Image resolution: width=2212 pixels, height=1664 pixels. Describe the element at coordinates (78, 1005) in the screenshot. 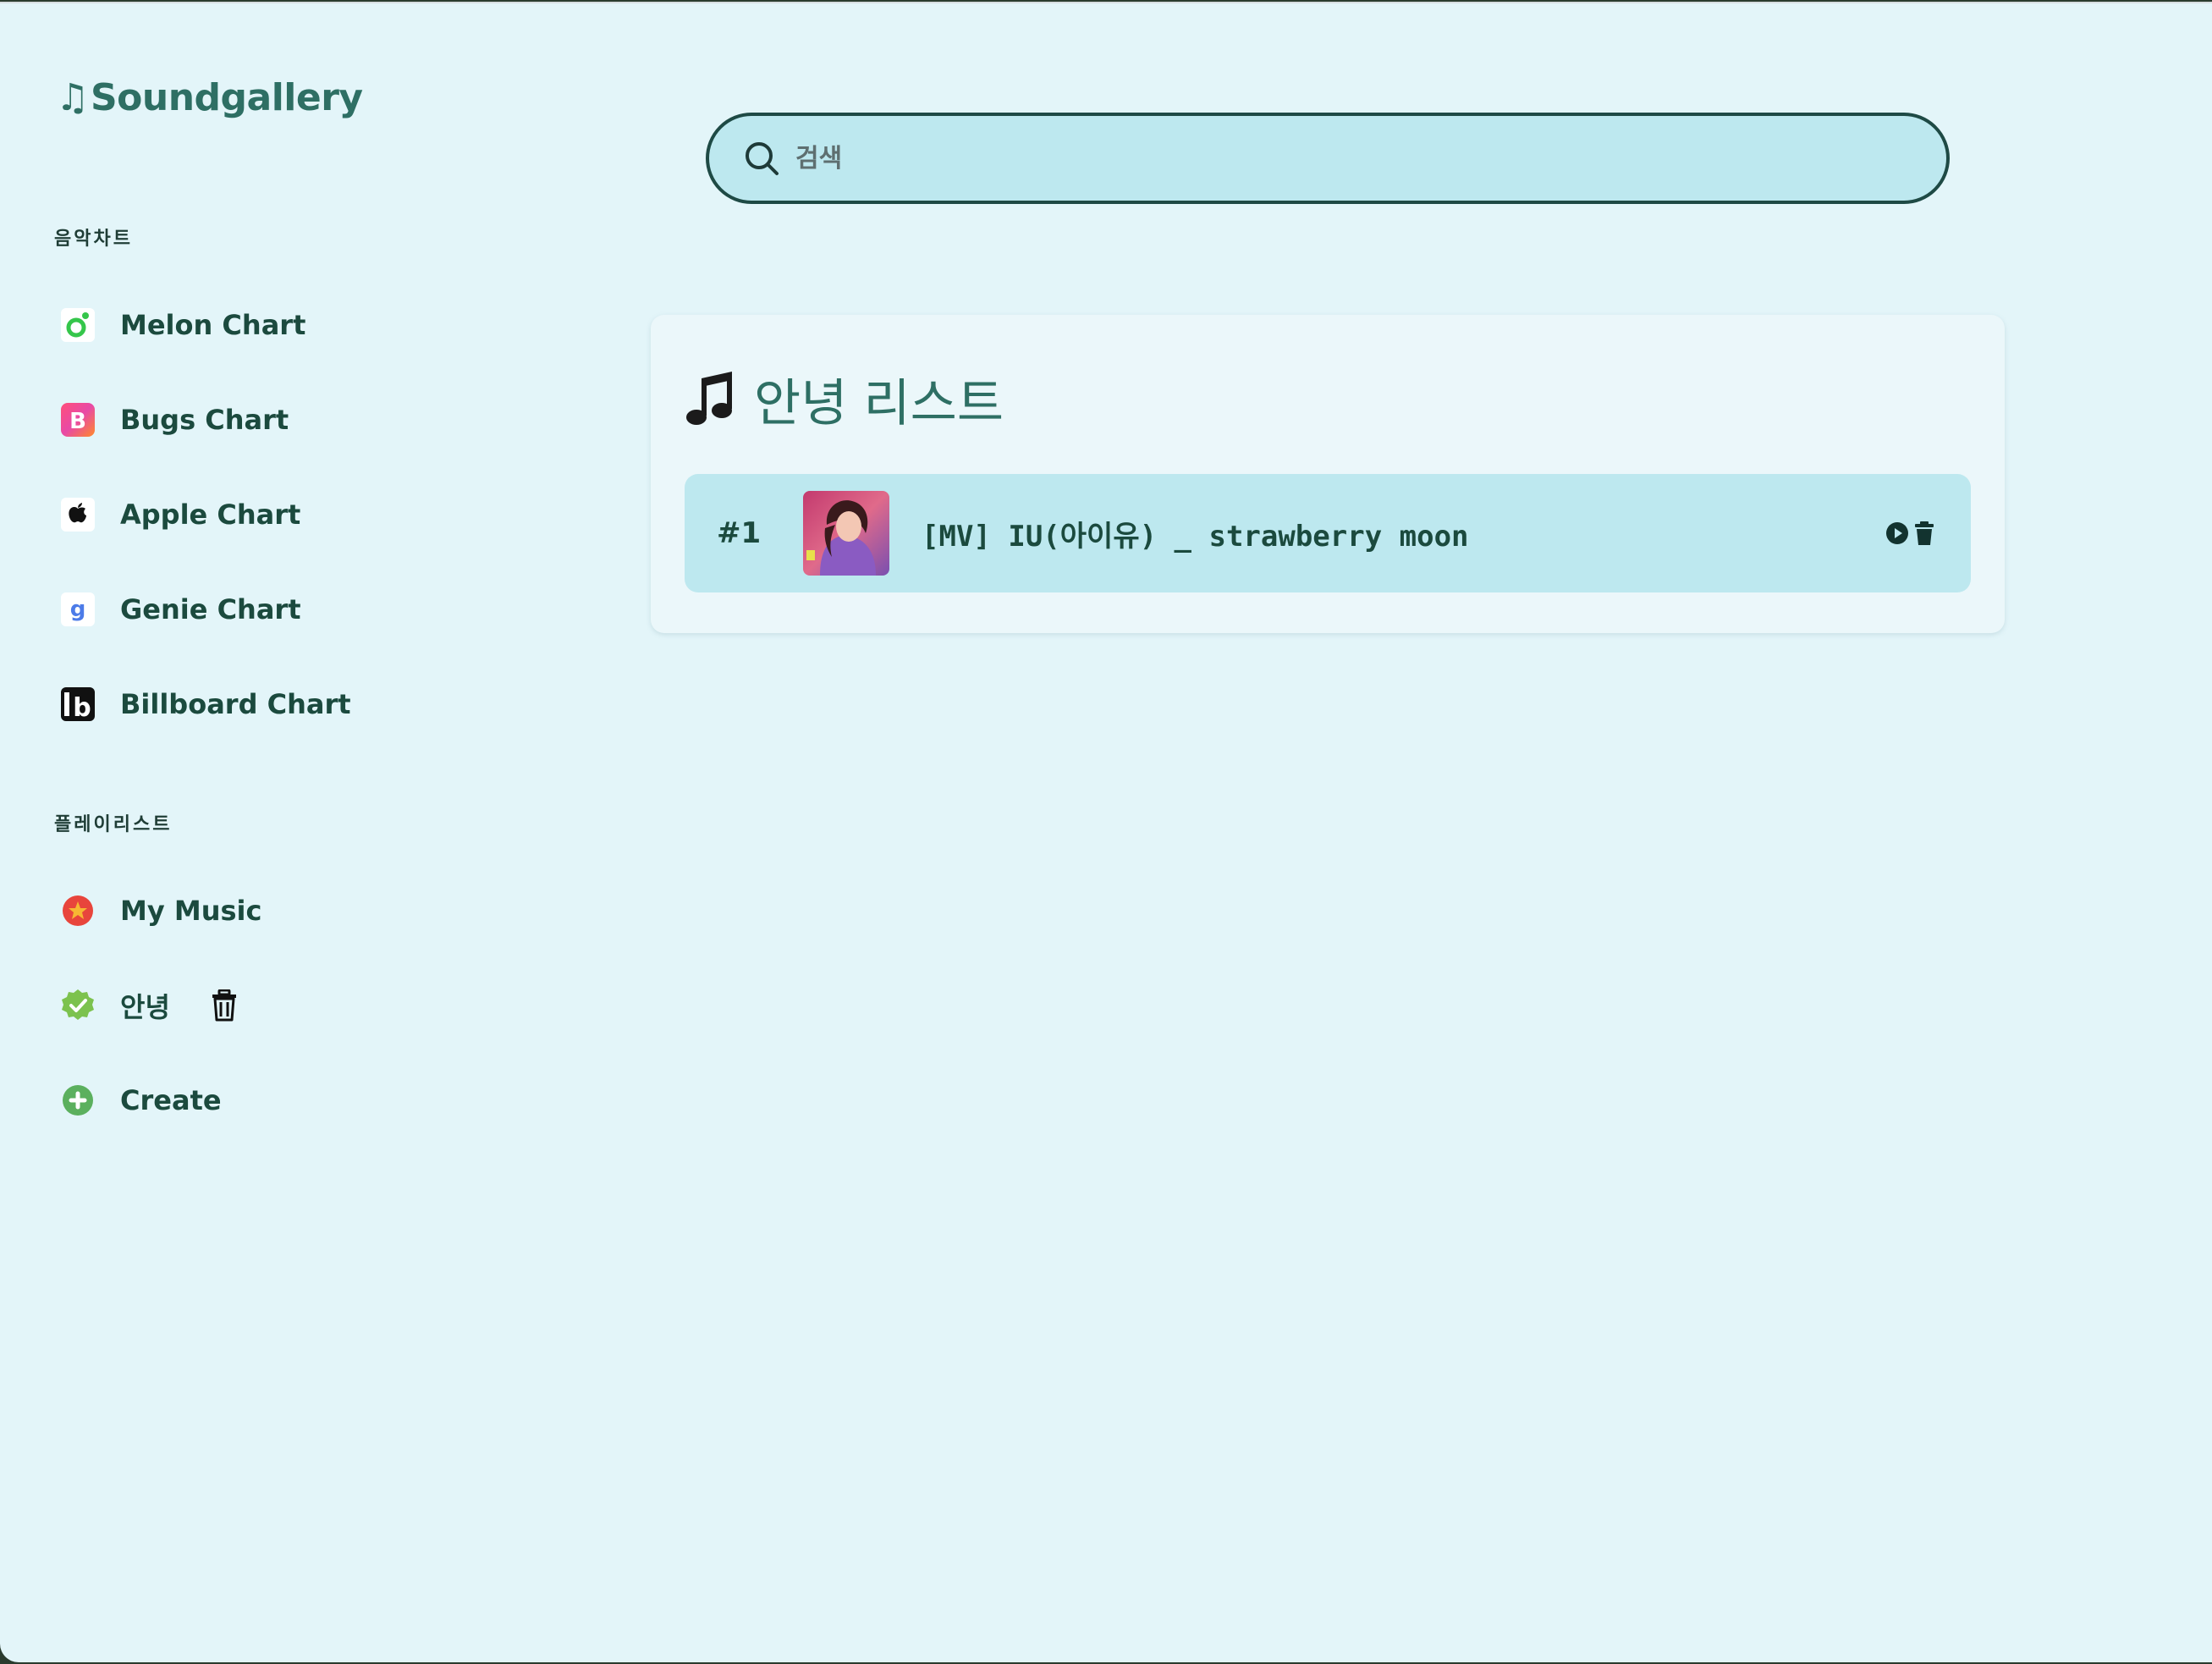

I see `check-badge-icon` at that location.